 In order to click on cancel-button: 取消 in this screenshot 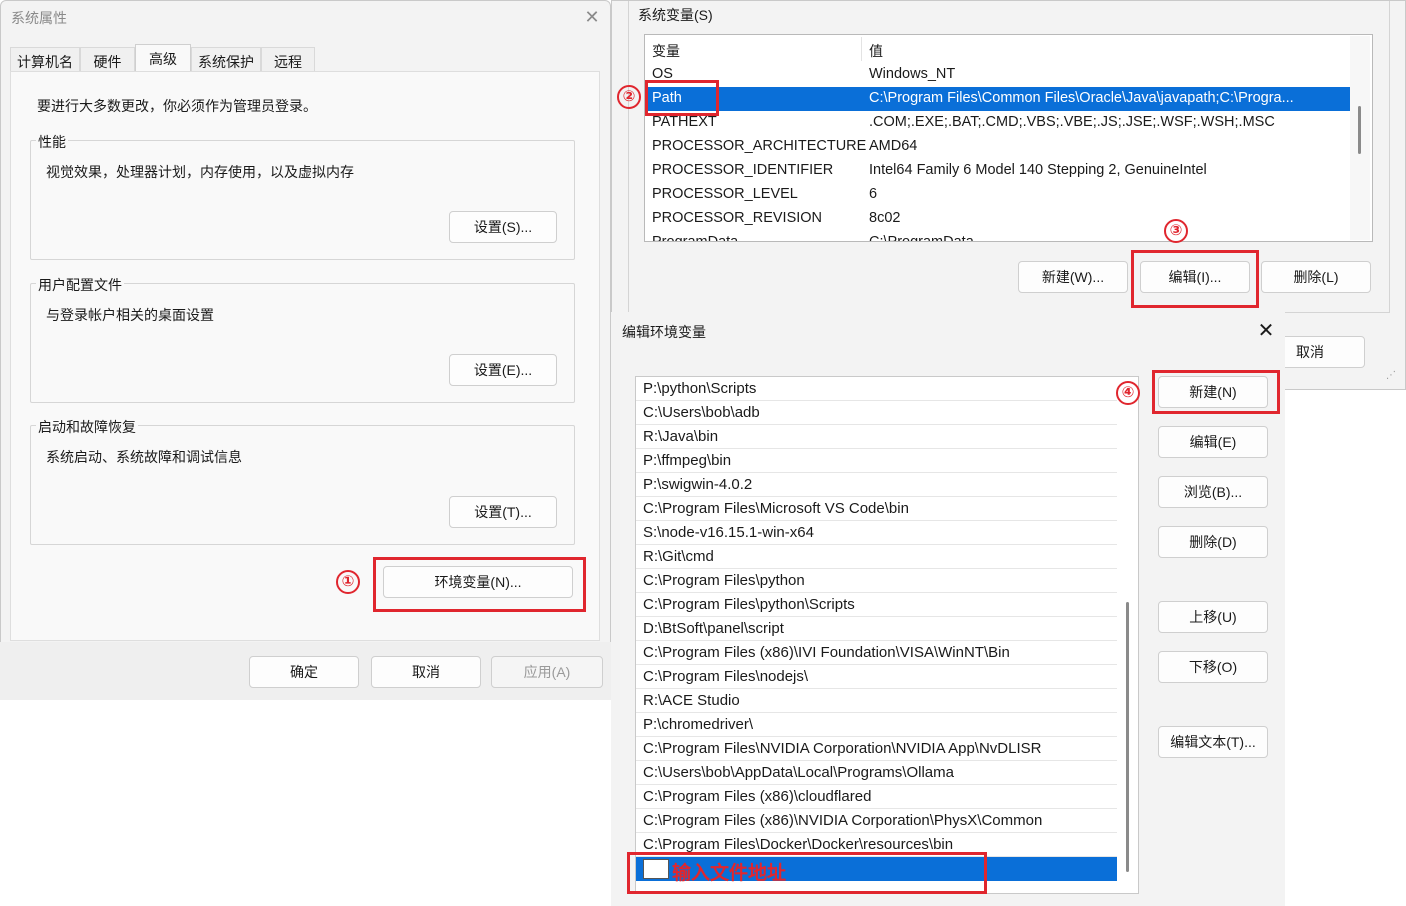, I will do `click(426, 672)`.